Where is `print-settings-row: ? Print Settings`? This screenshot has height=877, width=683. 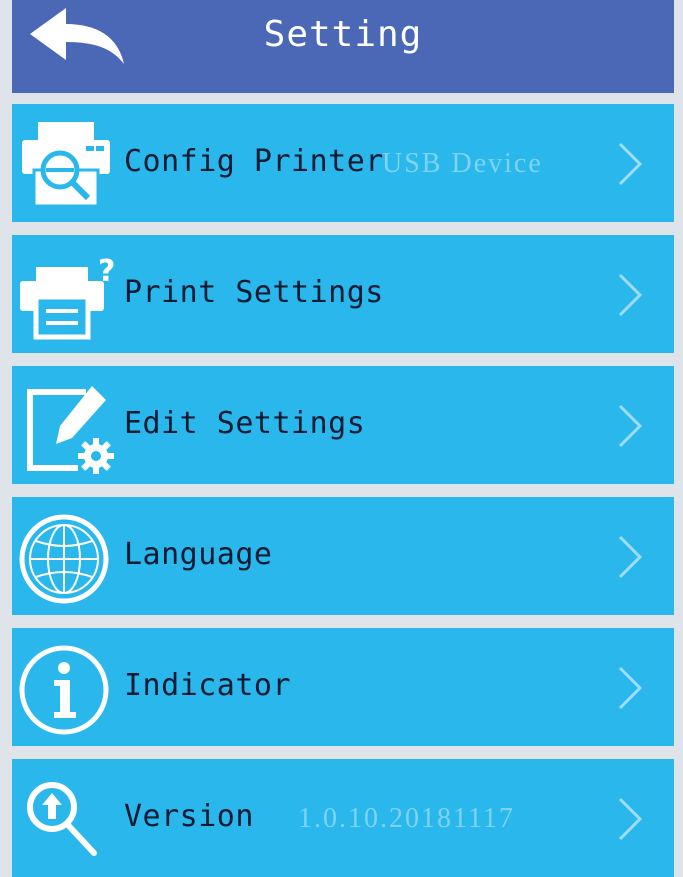 print-settings-row: ? Print Settings is located at coordinates (343, 294).